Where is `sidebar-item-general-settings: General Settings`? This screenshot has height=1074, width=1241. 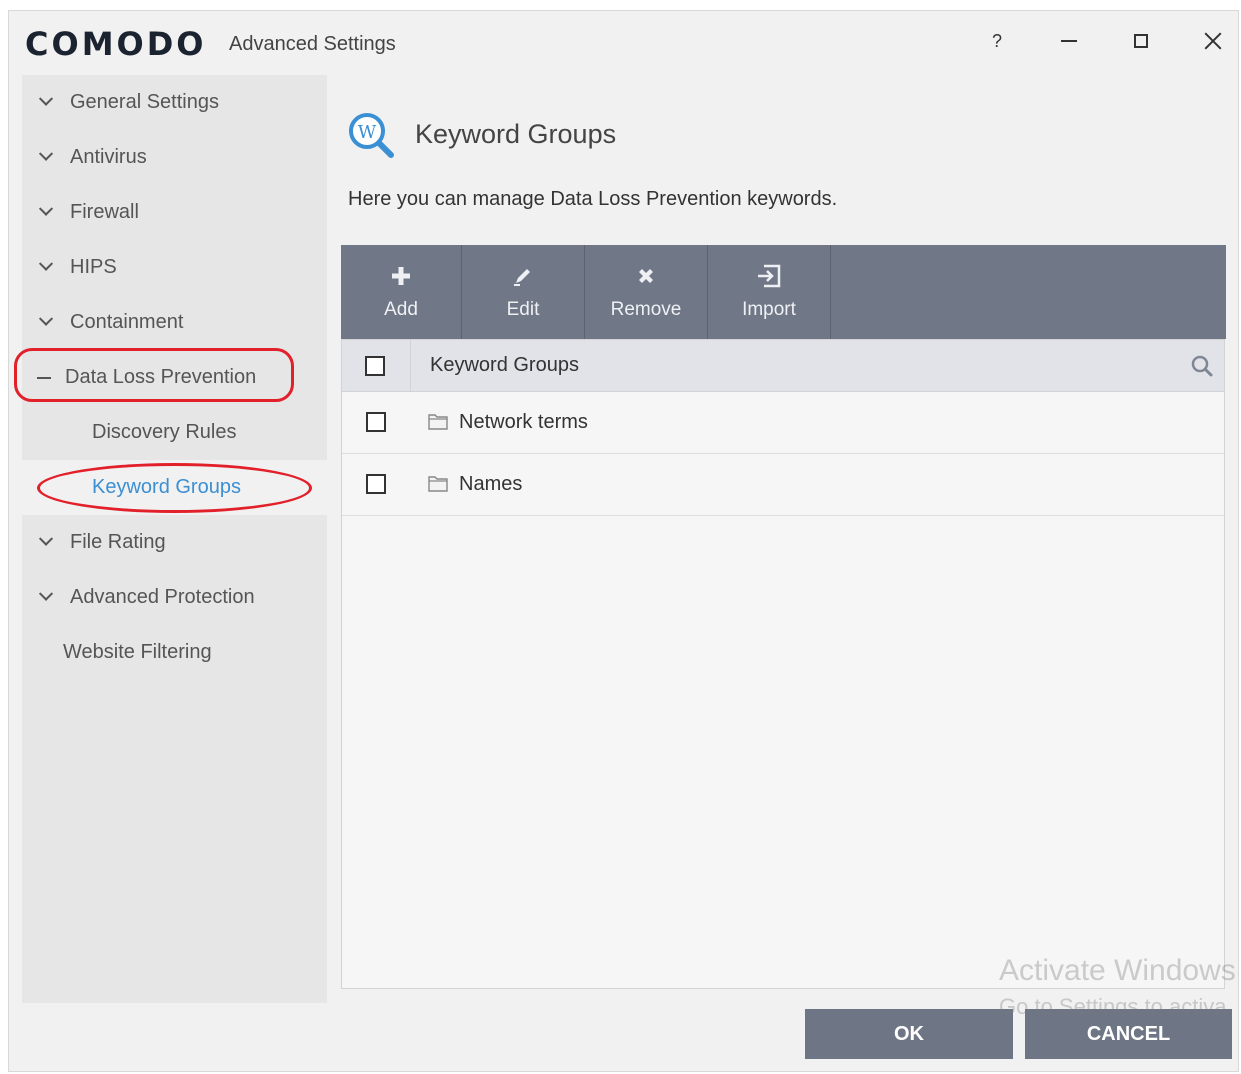
sidebar-item-general-settings: General Settings is located at coordinates (174, 102).